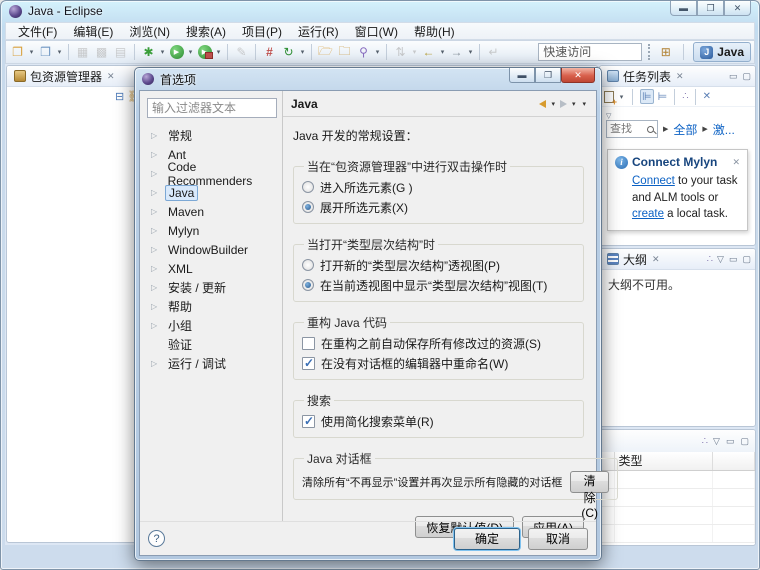  What do you see at coordinates (625, 129) in the screenshot?
I see `find-input` at bounding box center [625, 129].